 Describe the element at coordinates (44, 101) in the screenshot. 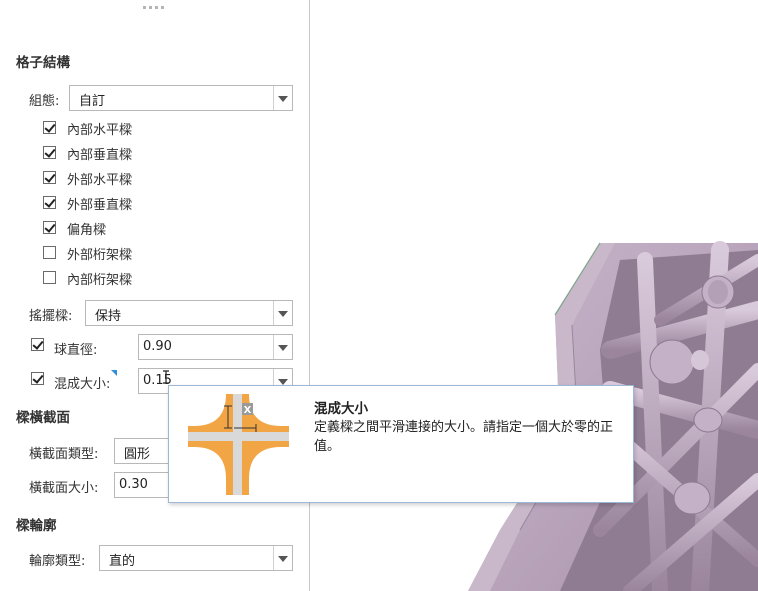

I see `config-label: 組態:` at that location.